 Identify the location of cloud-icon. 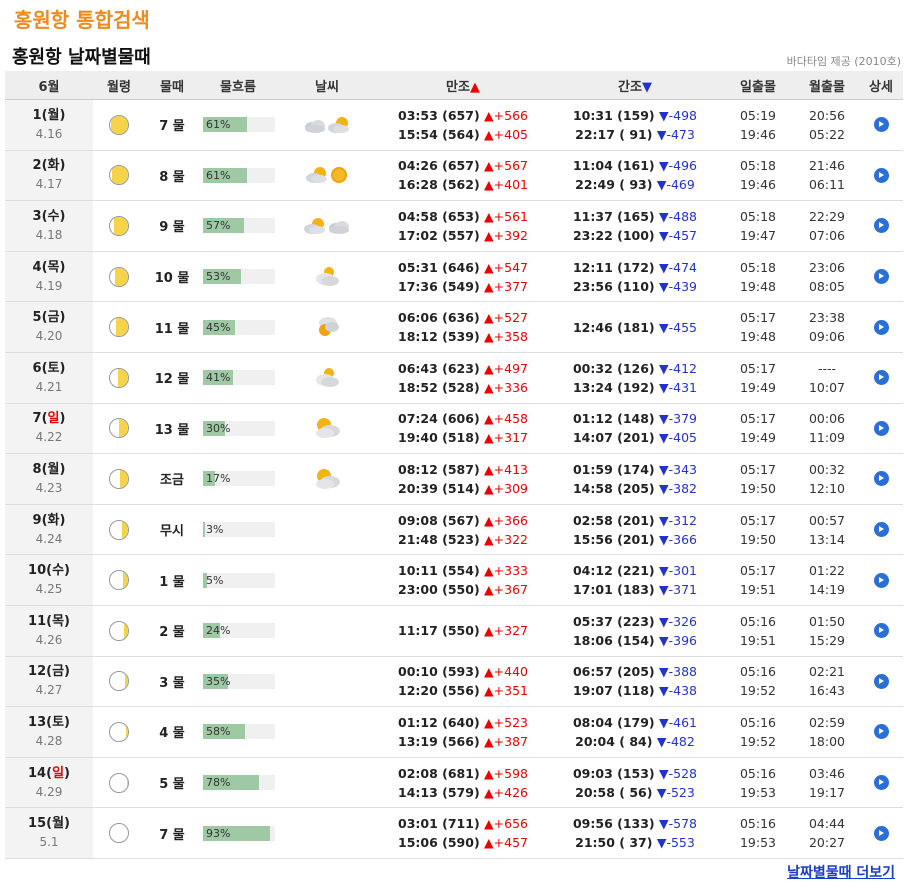
(339, 227).